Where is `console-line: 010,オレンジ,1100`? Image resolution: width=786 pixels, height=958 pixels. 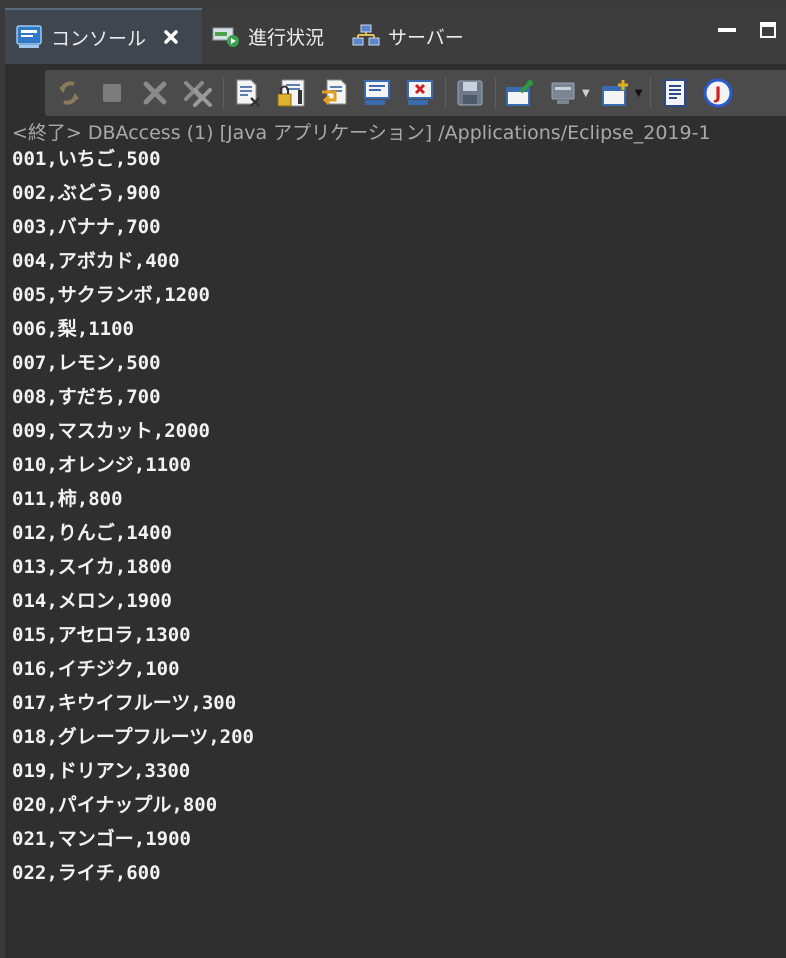
console-line: 010,オレンジ,1100 is located at coordinates (101, 465).